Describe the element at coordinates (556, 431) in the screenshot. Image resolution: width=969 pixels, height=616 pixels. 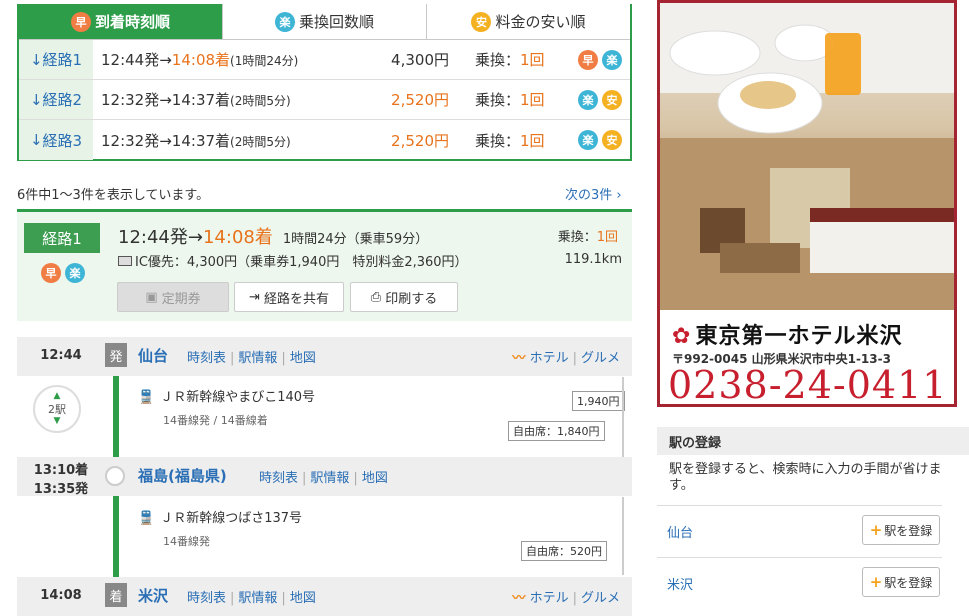
I see `seat-fare: 自由席：1,840円` at that location.